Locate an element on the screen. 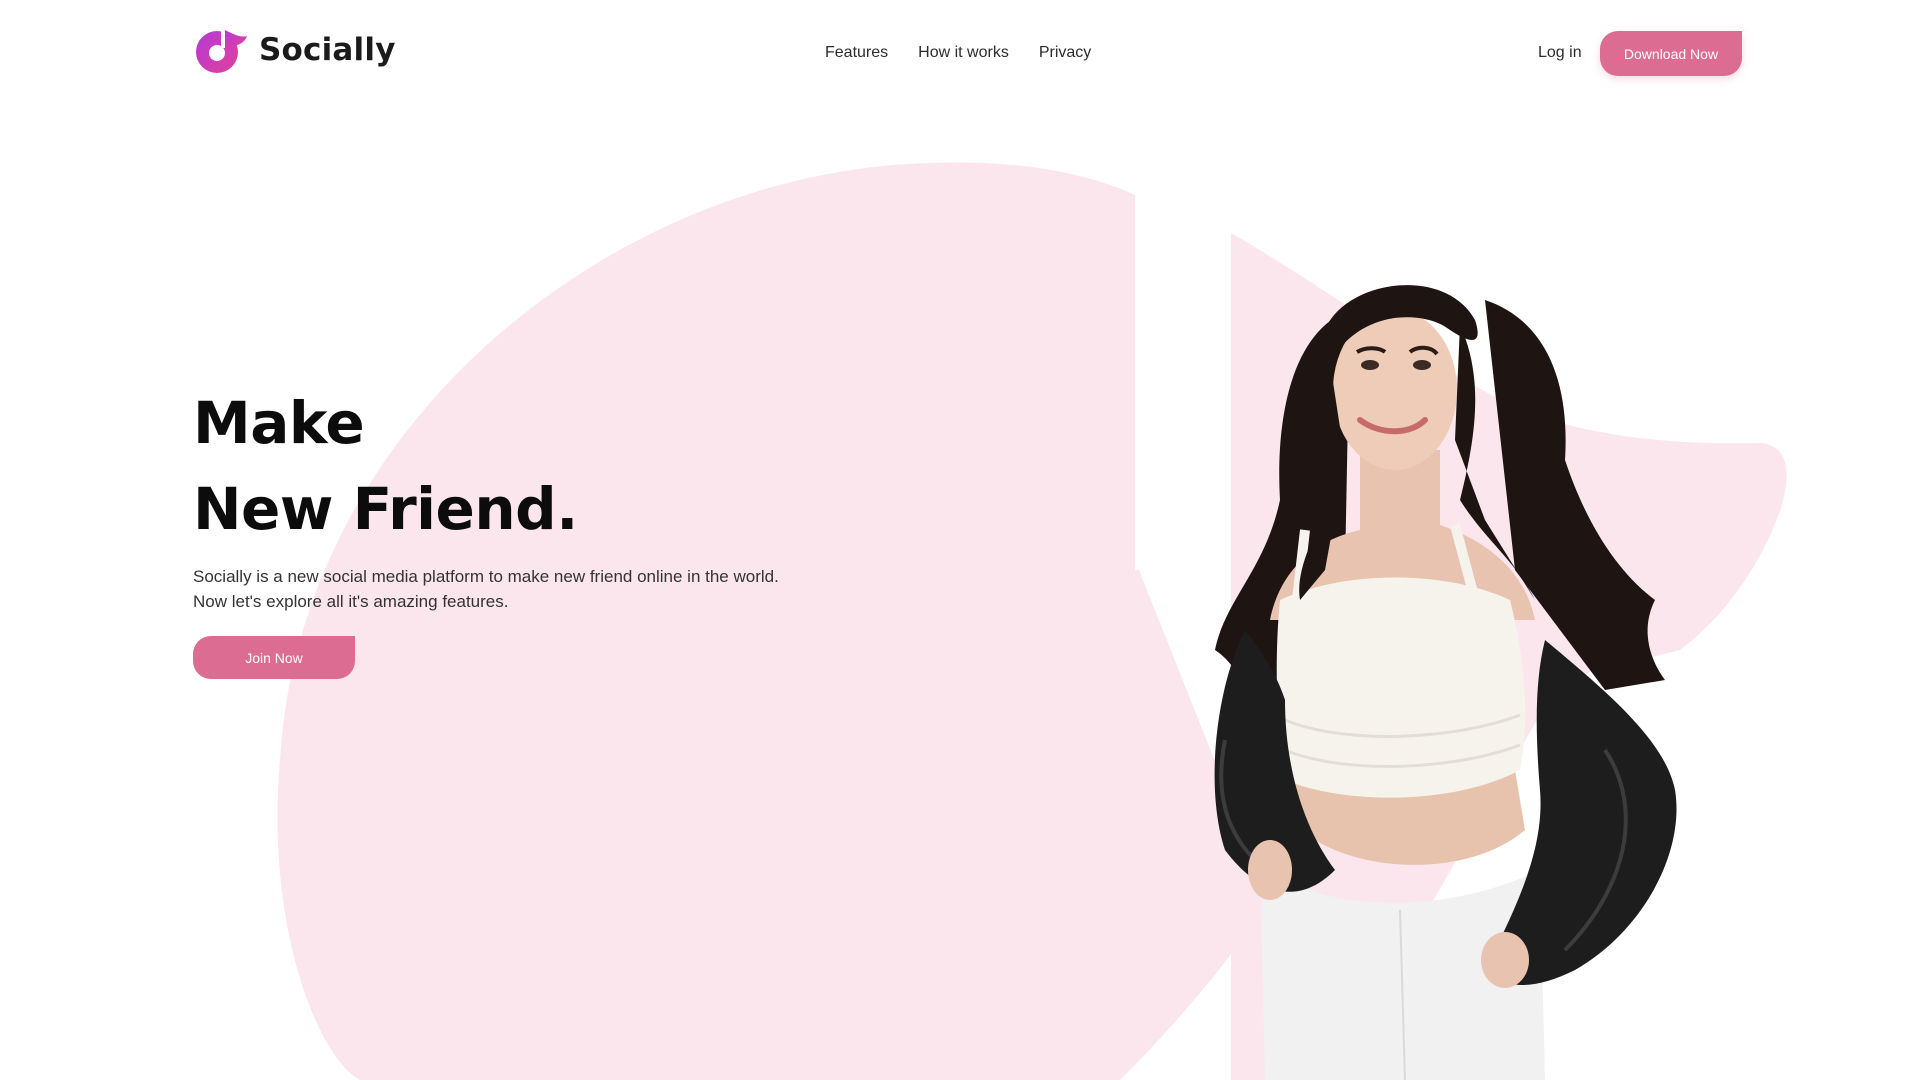 This screenshot has width=1920, height=1080. download-now-button: Download Now is located at coordinates (1671, 53).